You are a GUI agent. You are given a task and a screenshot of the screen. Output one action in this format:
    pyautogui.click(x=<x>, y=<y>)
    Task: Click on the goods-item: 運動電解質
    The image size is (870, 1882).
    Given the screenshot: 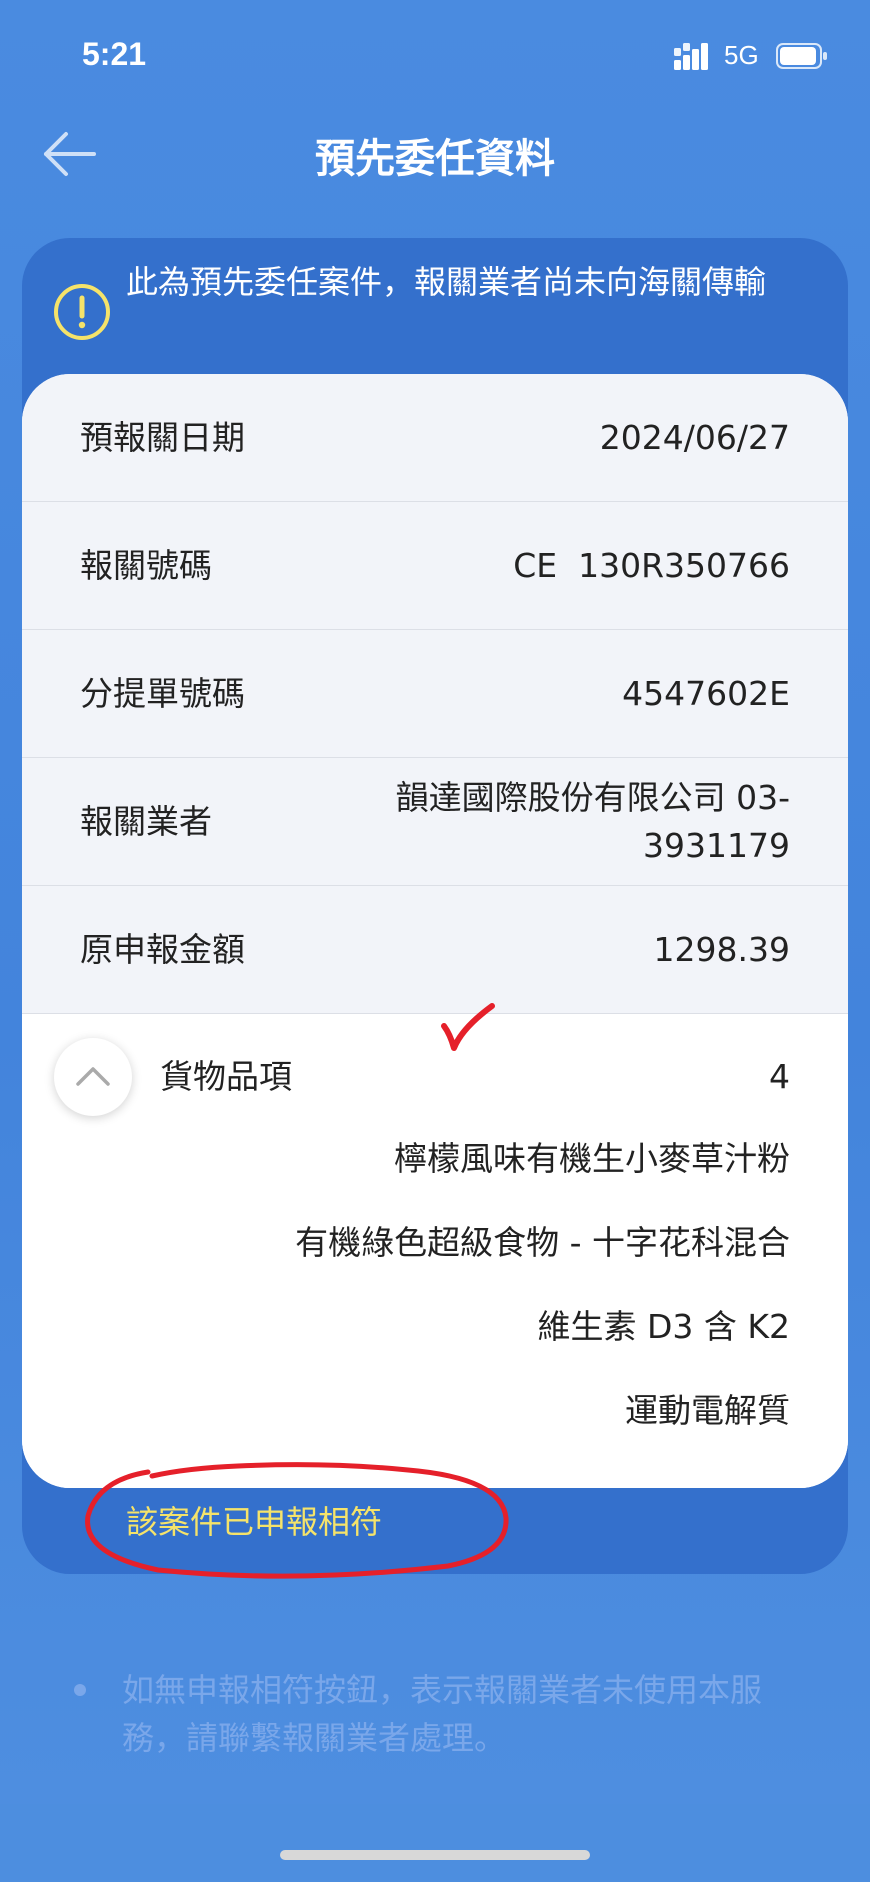 What is the action you would take?
    pyautogui.click(x=707, y=1410)
    